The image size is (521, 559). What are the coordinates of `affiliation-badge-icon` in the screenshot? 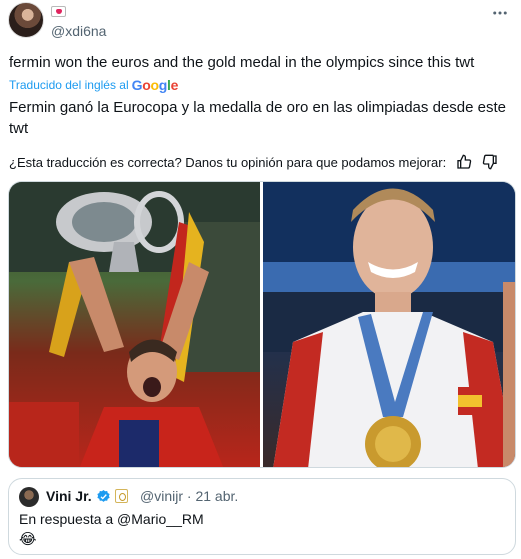 It's located at (121, 496).